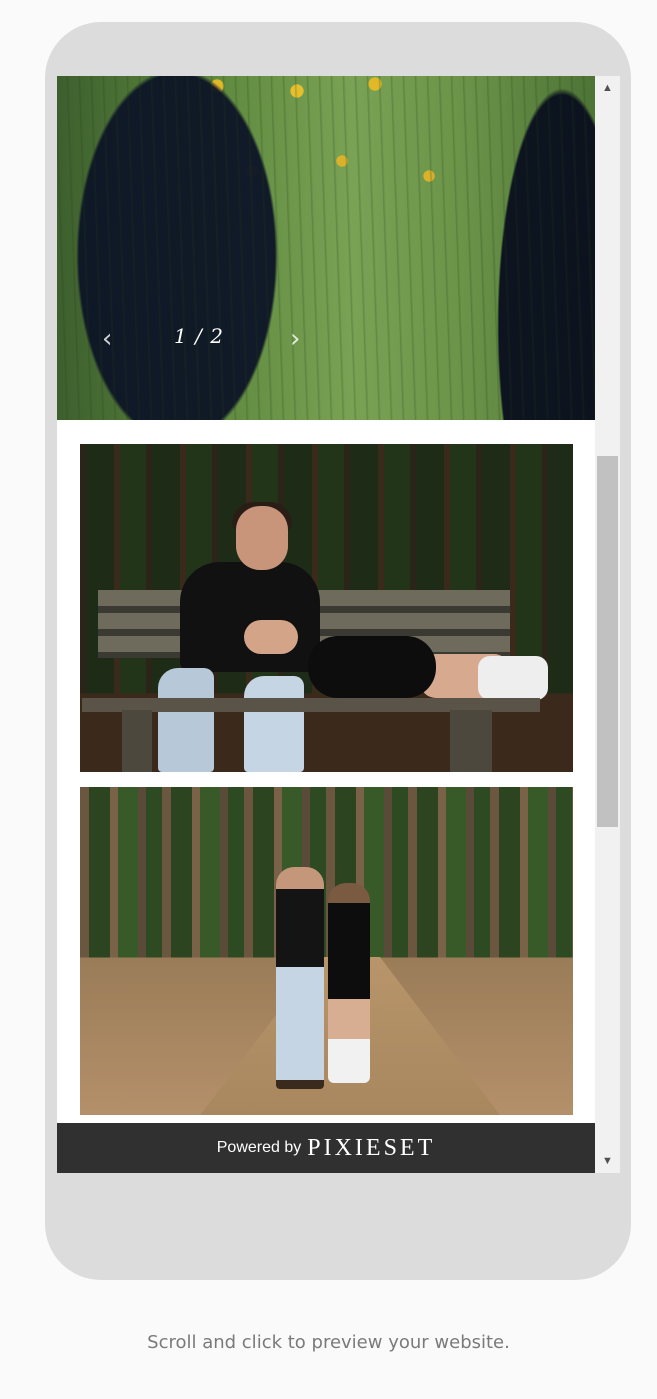 The image size is (657, 1399). I want to click on pixieset-logo: PIXIESET, so click(371, 1148).